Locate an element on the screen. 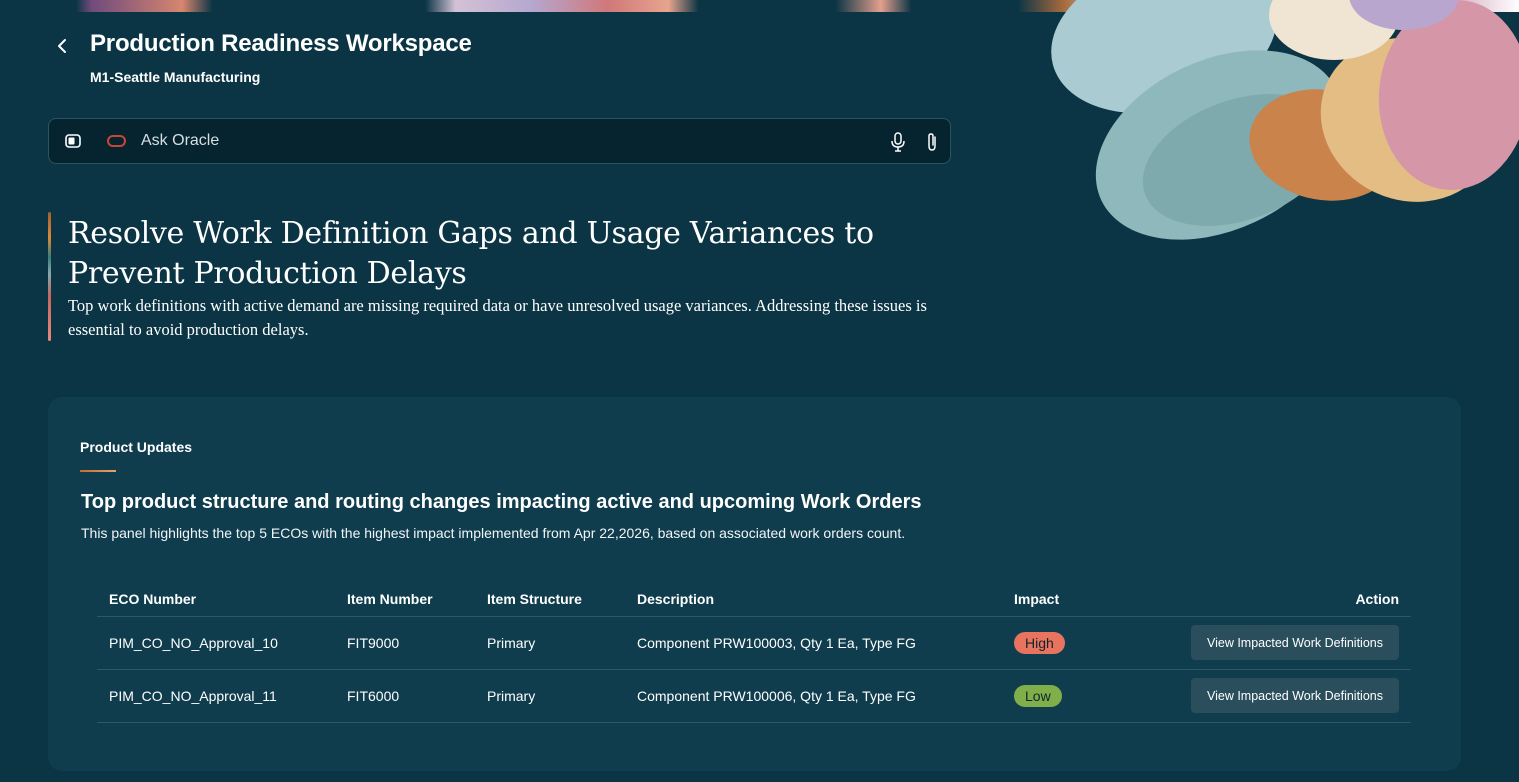 This screenshot has width=1519, height=782. page-title: Production Readiness Workspace is located at coordinates (281, 43).